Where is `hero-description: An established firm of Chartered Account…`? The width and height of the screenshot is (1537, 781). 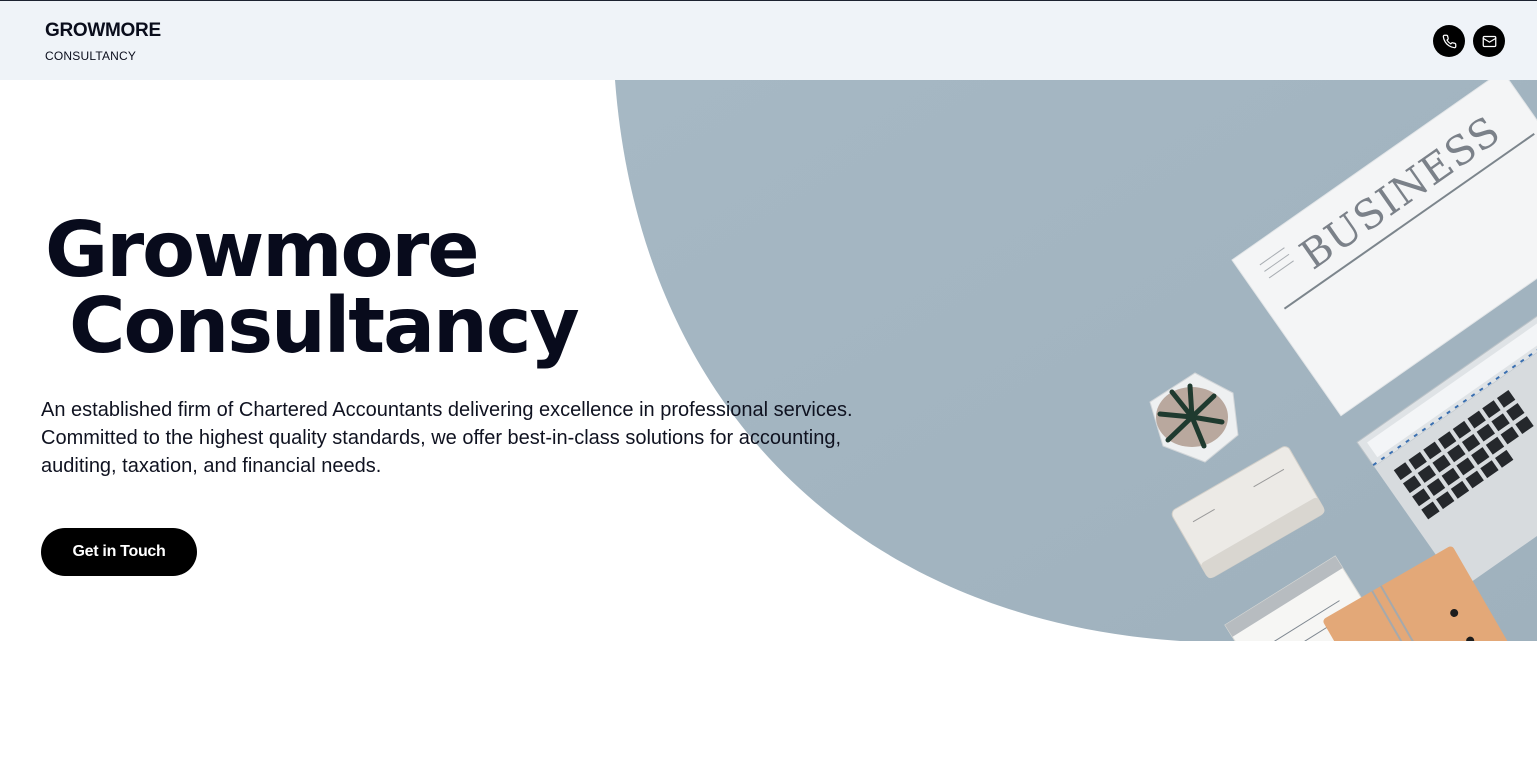 hero-description: An established firm of Chartered Account… is located at coordinates (447, 438).